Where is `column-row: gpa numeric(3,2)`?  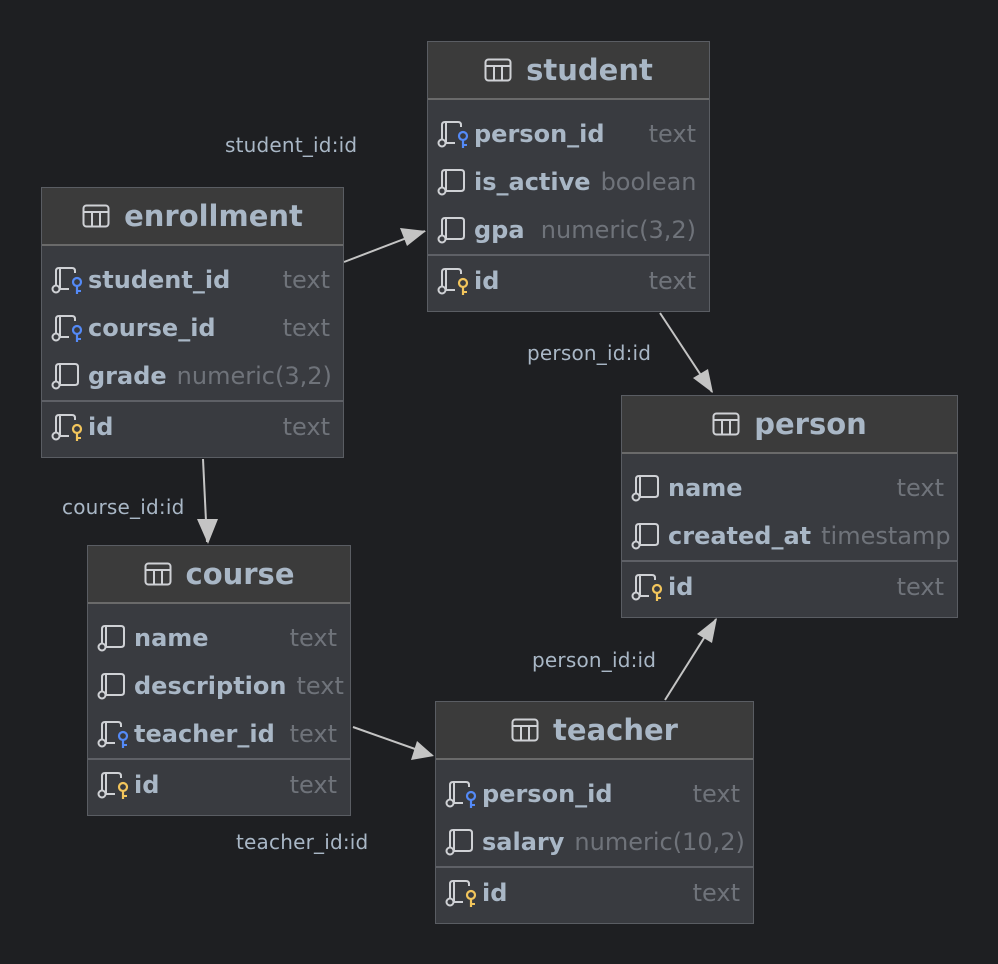
column-row: gpa numeric(3,2) is located at coordinates (568, 230).